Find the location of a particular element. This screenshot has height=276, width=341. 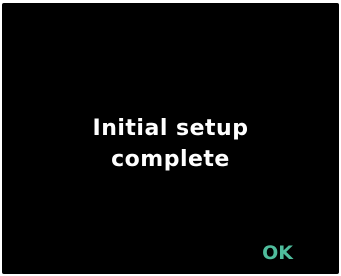

status-message-line-1: Initial setup is located at coordinates (170, 128).